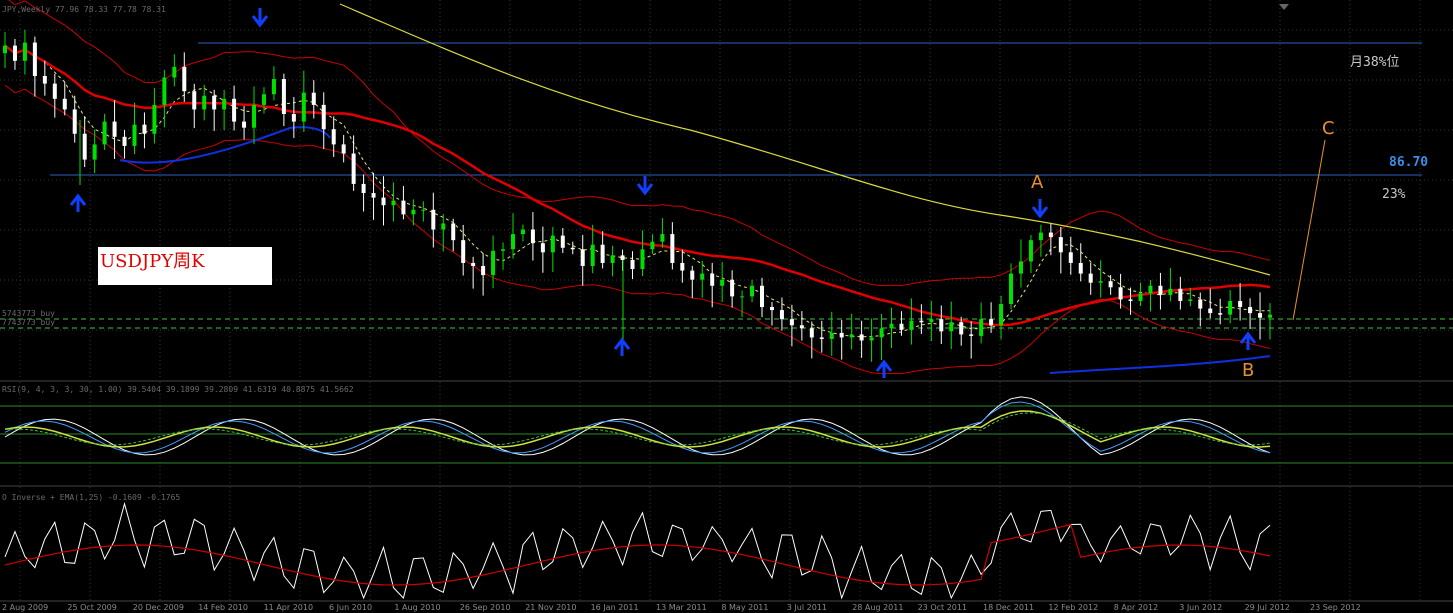 The image size is (1453, 613). Describe the element at coordinates (158, 607) in the screenshot. I see `x-tick-label: 20 Dec 2009` at that location.